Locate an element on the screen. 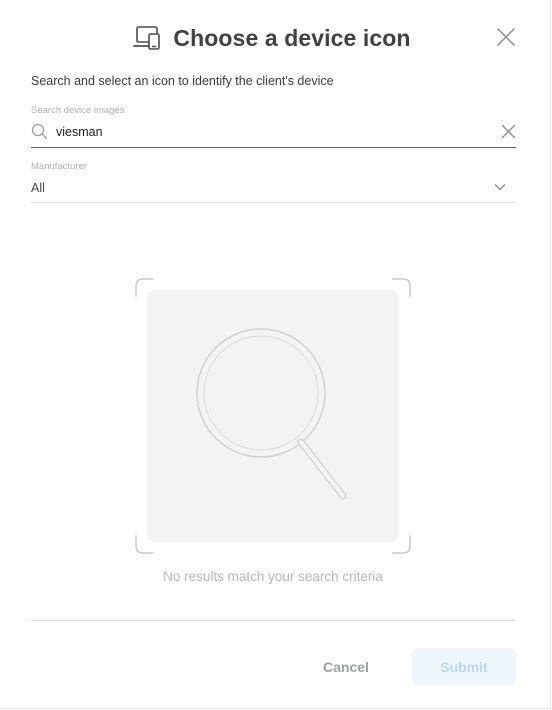  cancel-button: Cancel is located at coordinates (346, 667).